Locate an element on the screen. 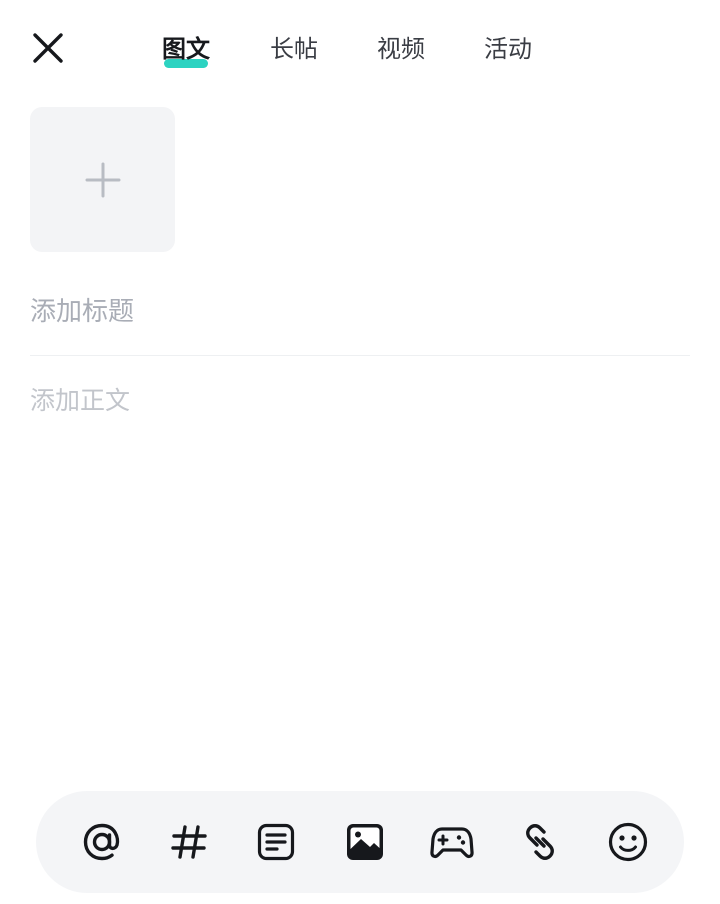 The height and width of the screenshot is (904, 720). tab-label: 视频 is located at coordinates (401, 49).